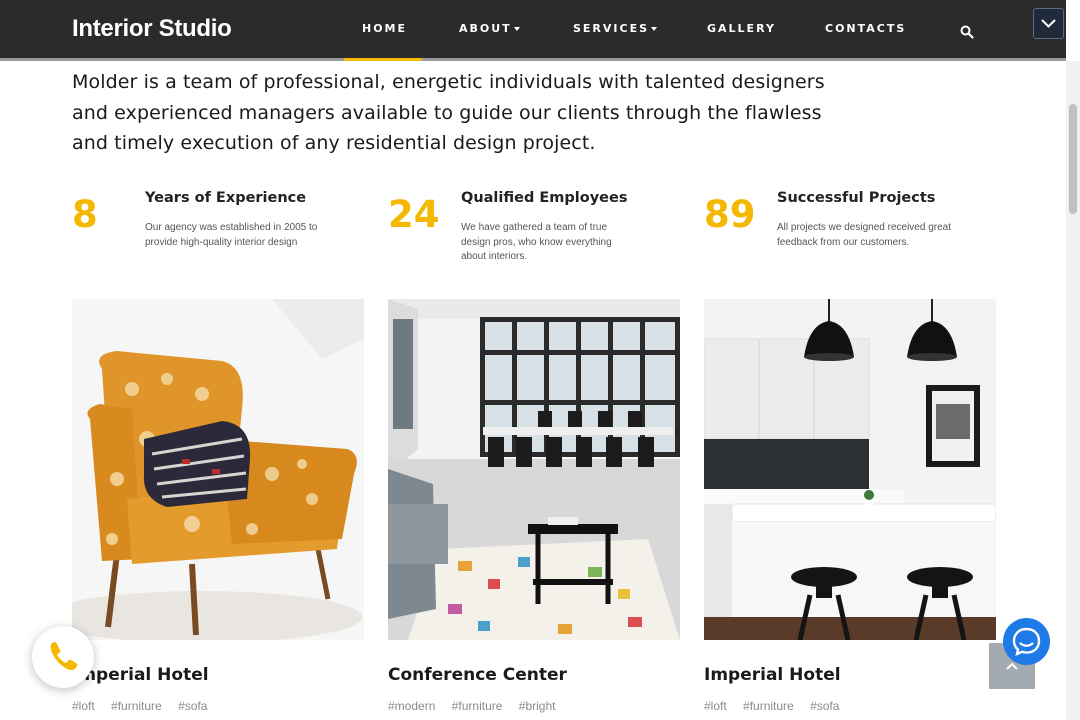  Describe the element at coordinates (477, 675) in the screenshot. I see `project-title: Conference Center` at that location.